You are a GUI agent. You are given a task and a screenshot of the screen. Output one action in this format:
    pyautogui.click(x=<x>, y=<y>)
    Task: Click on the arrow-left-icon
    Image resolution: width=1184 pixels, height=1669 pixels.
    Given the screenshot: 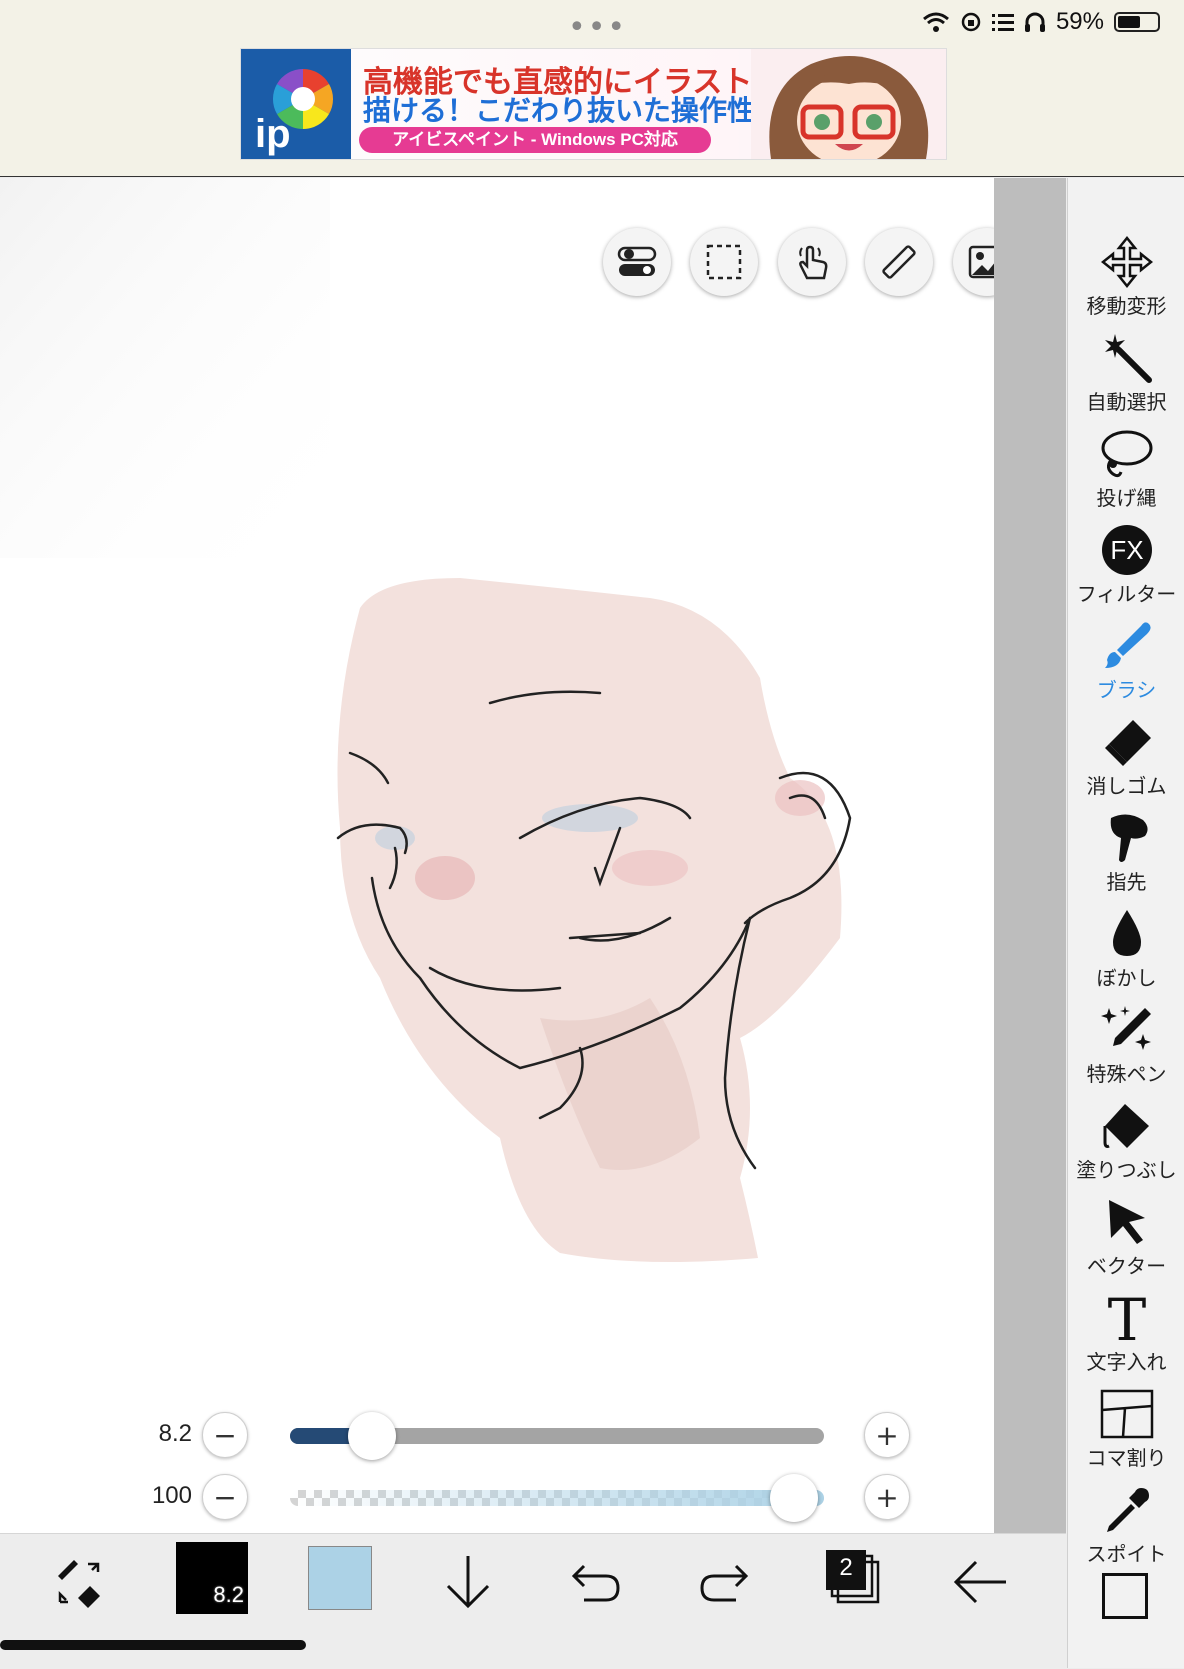 What is the action you would take?
    pyautogui.click(x=979, y=1582)
    